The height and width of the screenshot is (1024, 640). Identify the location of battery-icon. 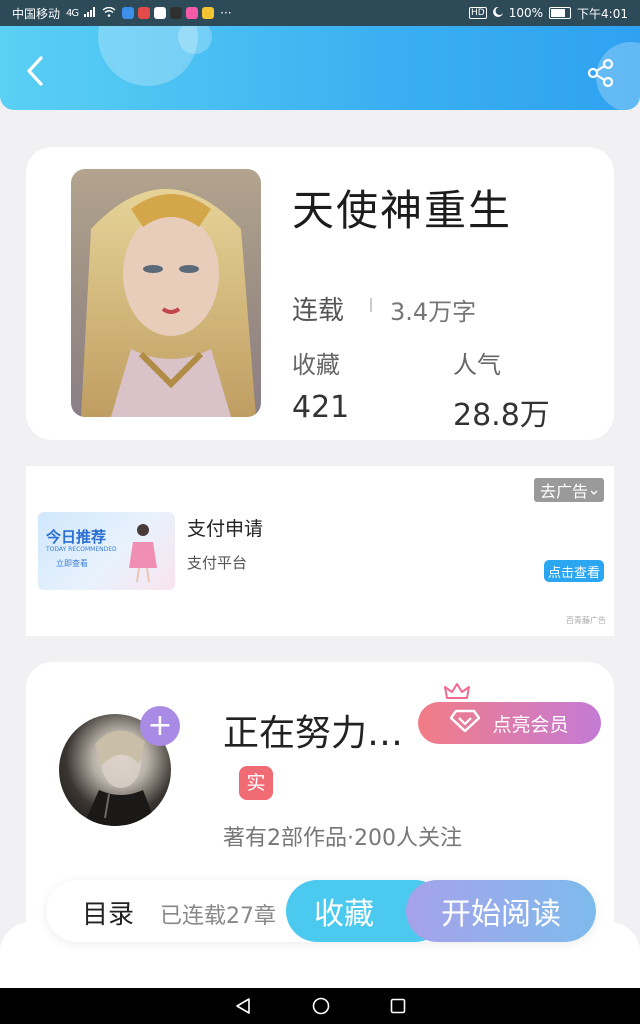
(560, 13).